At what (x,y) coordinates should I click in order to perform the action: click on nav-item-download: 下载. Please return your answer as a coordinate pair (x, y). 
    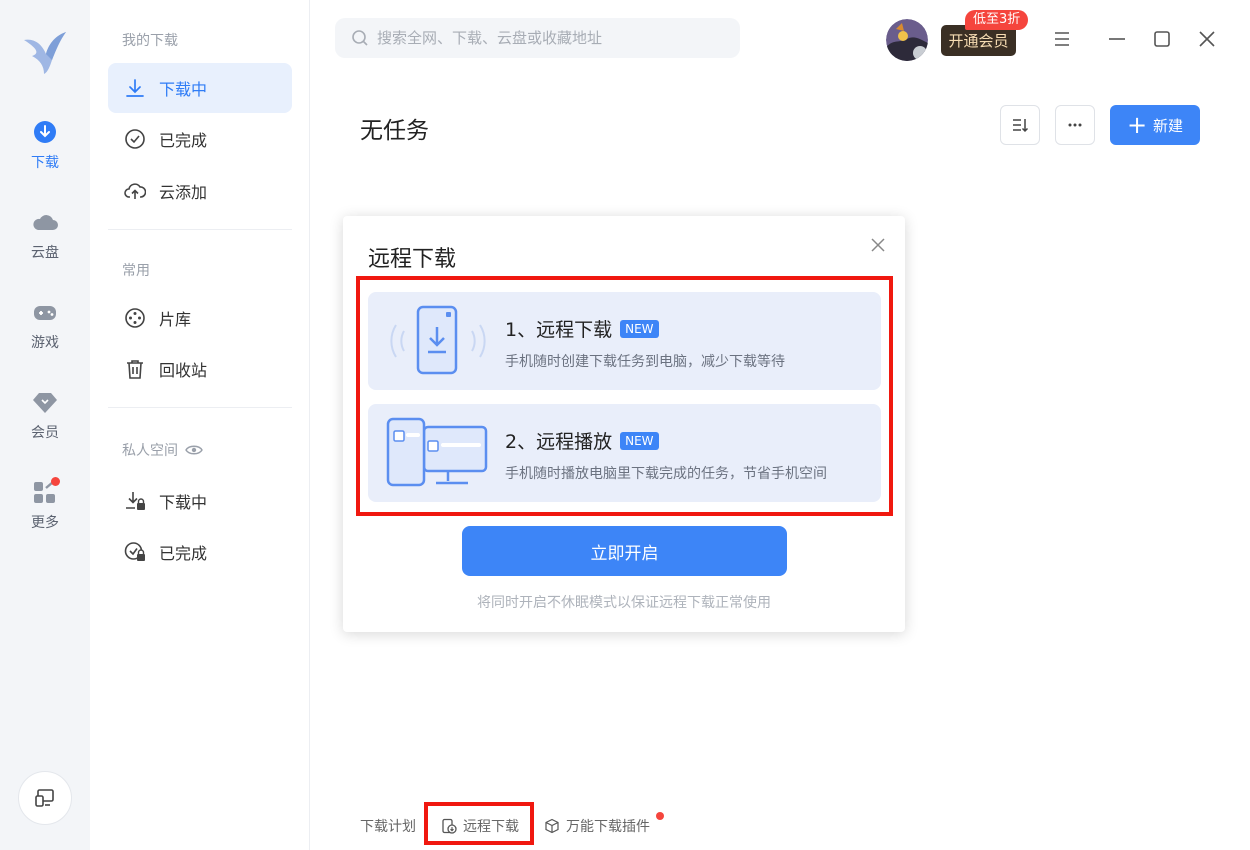
    Looking at the image, I should click on (45, 150).